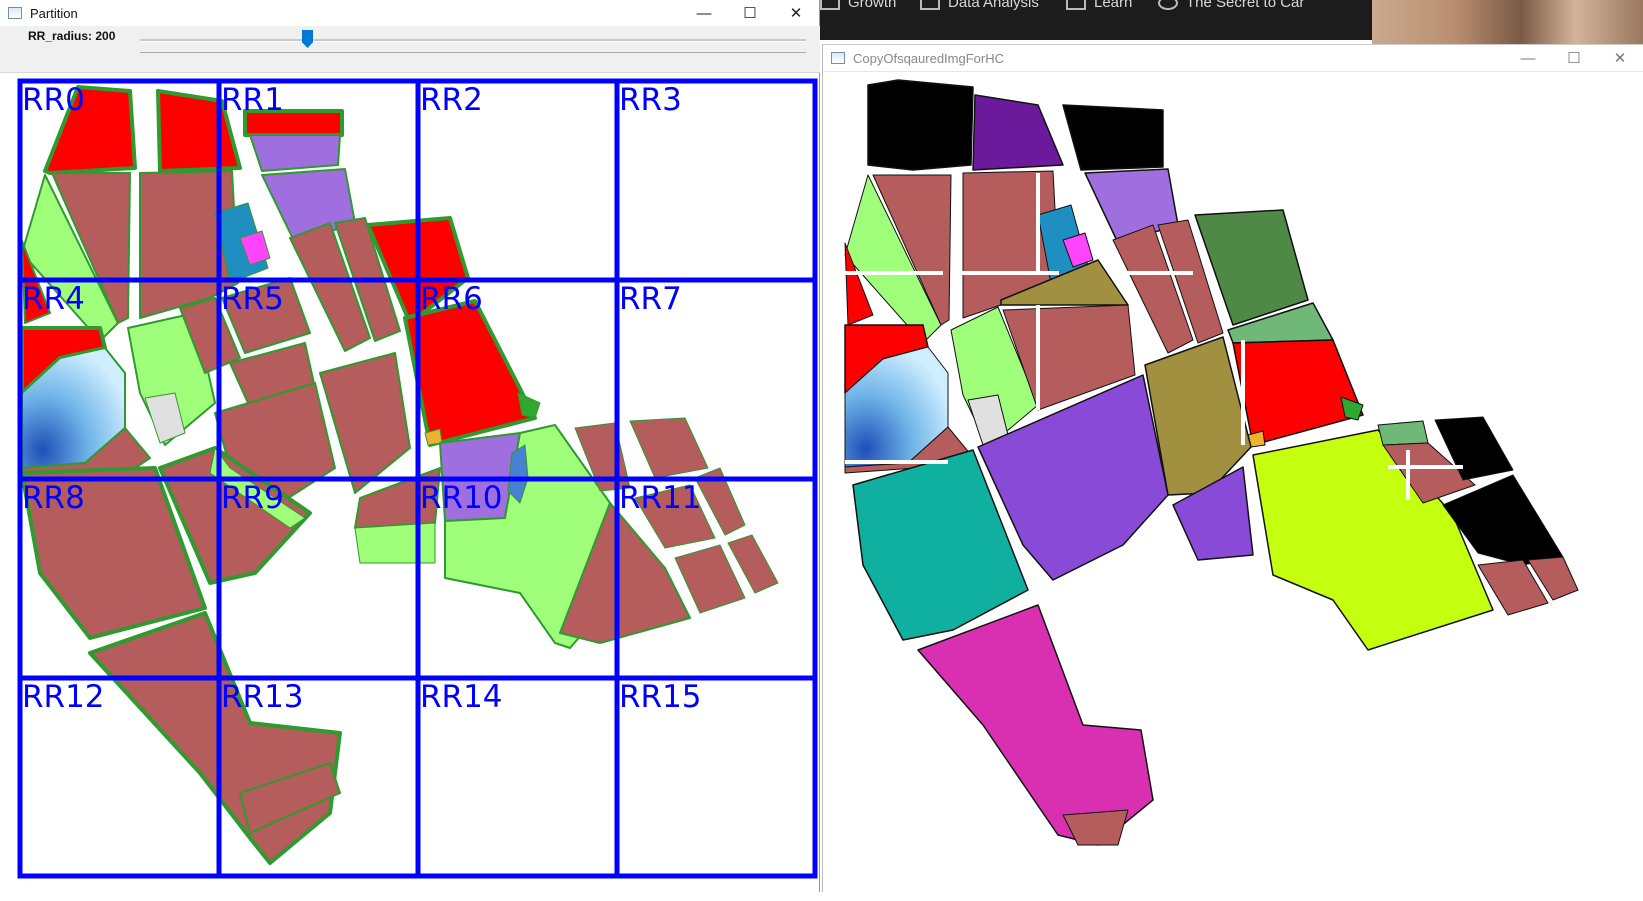 Image resolution: width=1643 pixels, height=901 pixels. I want to click on grid-label-rr4: RR4, so click(53, 299).